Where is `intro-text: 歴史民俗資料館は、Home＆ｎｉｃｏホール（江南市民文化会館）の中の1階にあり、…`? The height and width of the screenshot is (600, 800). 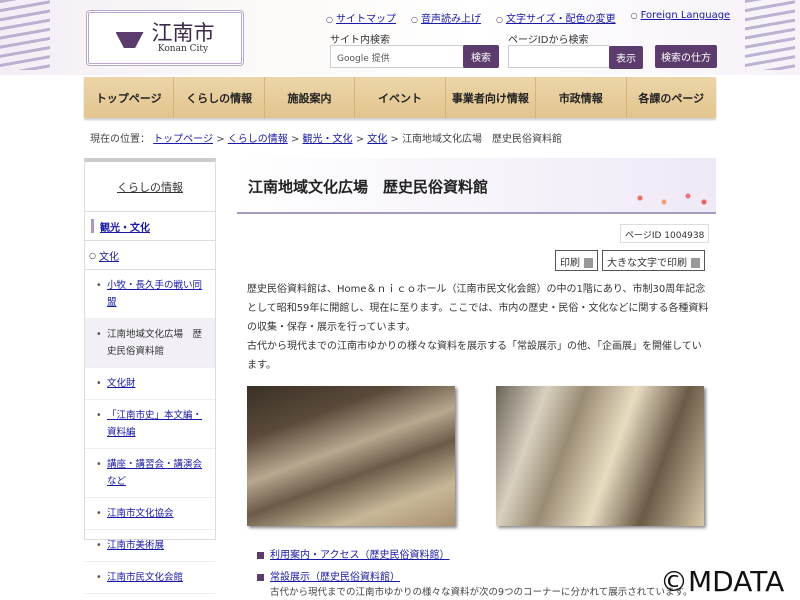
intro-text: 歴史民俗資料館は、Home＆ｎｉｃｏホール（江南市民文化会館）の中の1階にあり、… is located at coordinates (478, 327).